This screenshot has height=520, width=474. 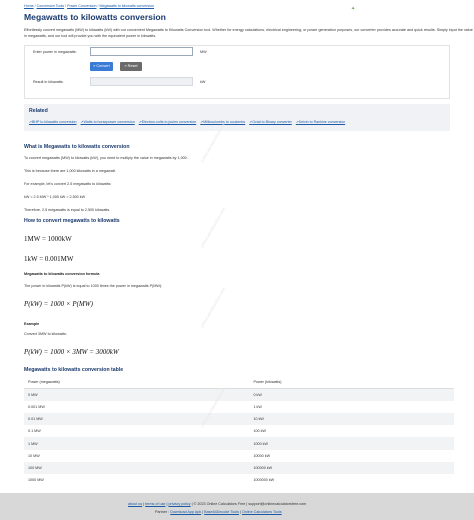 What do you see at coordinates (29, 6) in the screenshot?
I see `breadcrumb-home: Home` at bounding box center [29, 6].